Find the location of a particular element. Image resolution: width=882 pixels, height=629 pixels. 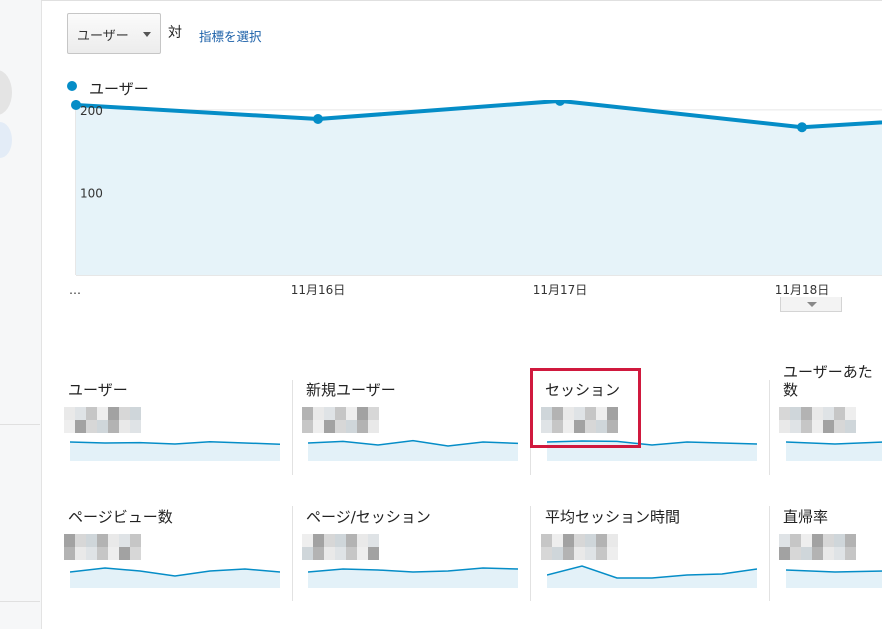

metric-select: ユーザー is located at coordinates (114, 33).